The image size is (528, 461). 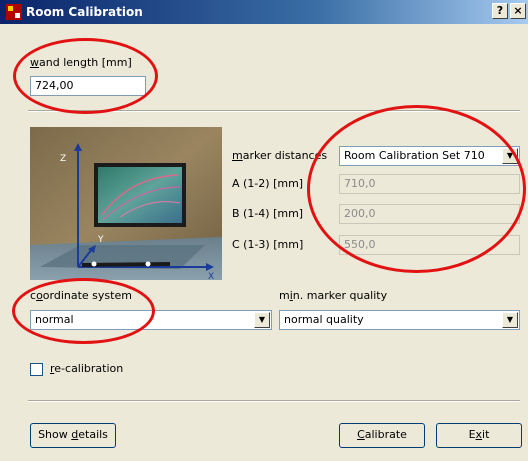 I want to click on distance-c-field: 550,0, so click(x=429, y=245).